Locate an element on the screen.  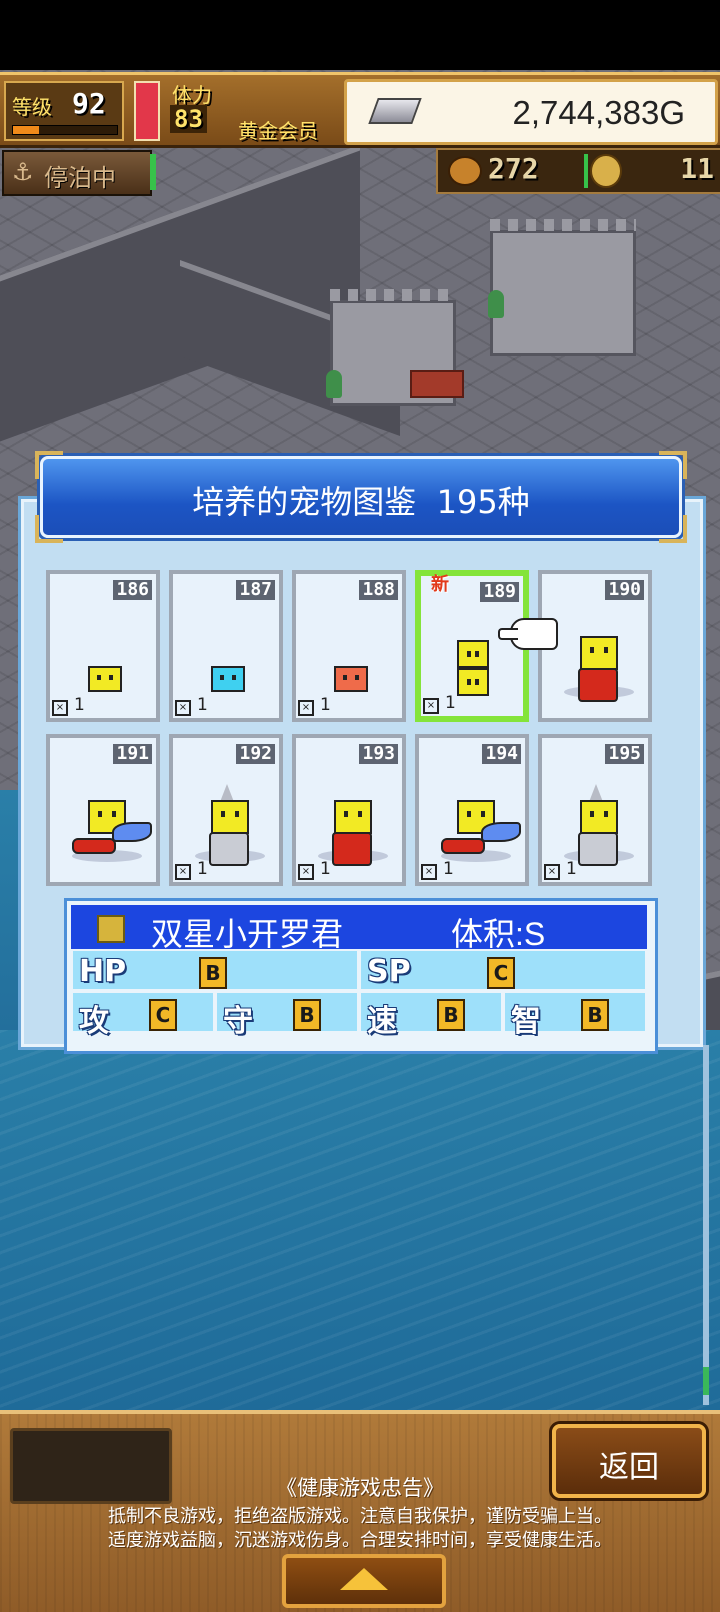
member-label: 黄金会员 is located at coordinates (278, 131).